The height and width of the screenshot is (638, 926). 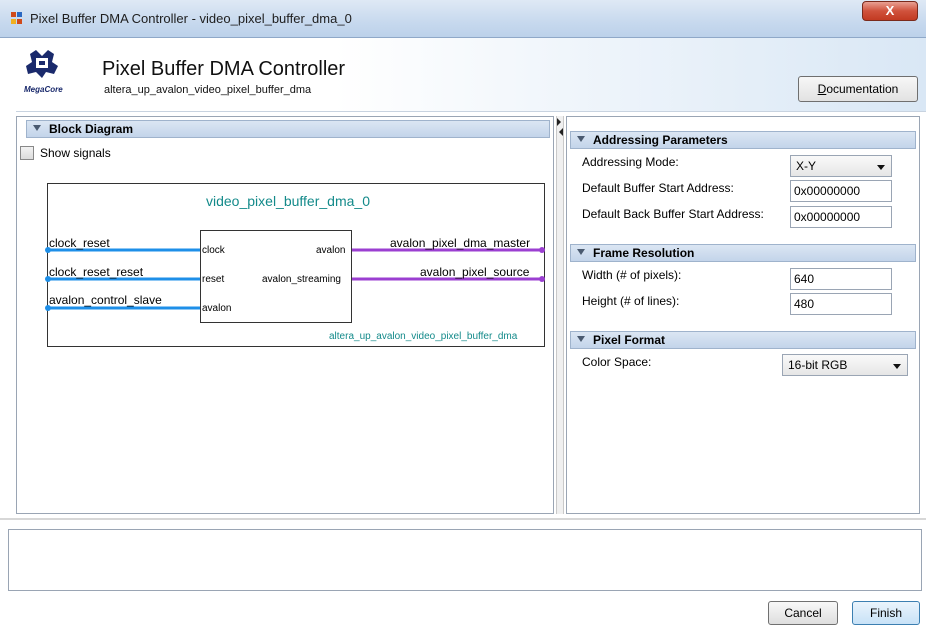 I want to click on interface-clock-reset-reset: clock_reset_reset, so click(x=96, y=272).